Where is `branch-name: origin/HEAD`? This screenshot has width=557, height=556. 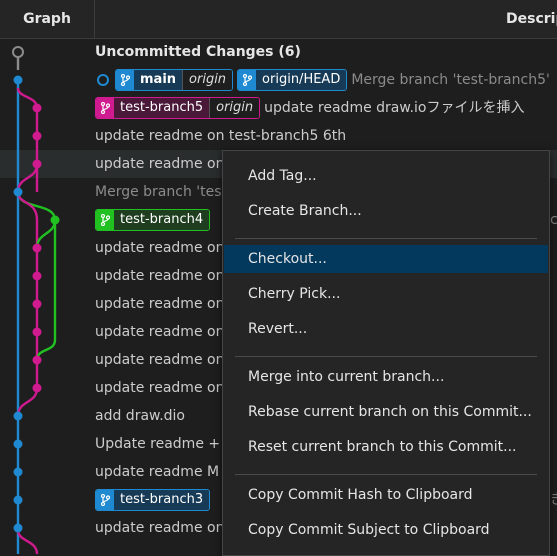 branch-name: origin/HEAD is located at coordinates (301, 80).